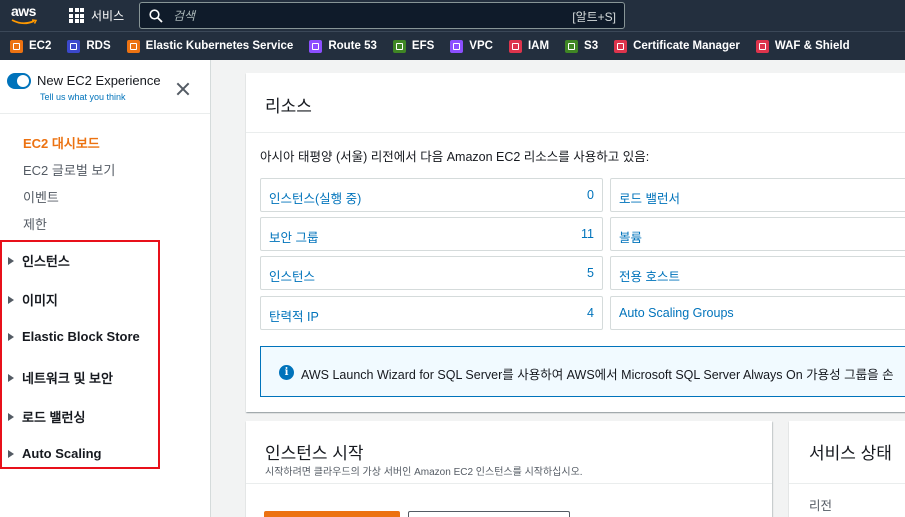 The width and height of the screenshot is (905, 517). What do you see at coordinates (812, 46) in the screenshot?
I see `favorite-label: WAF & Shield` at bounding box center [812, 46].